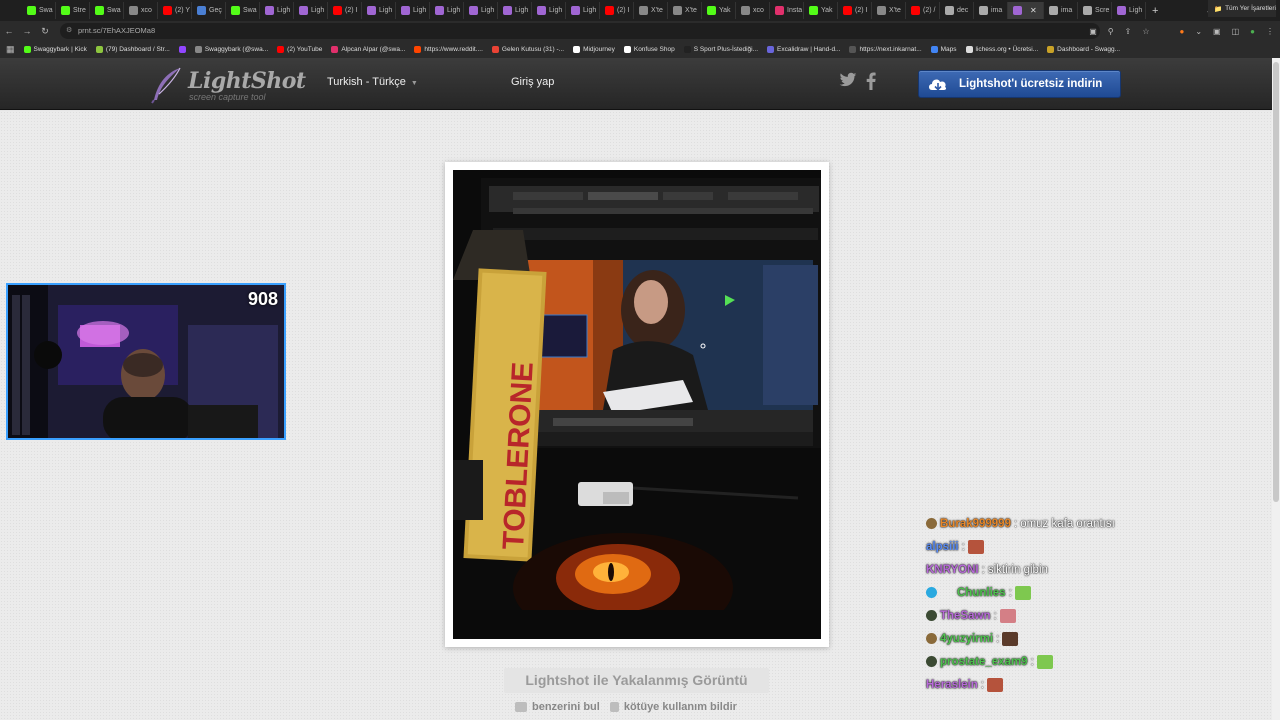 Image resolution: width=1280 pixels, height=720 pixels. Describe the element at coordinates (1093, 31) in the screenshot. I see `screenshot-icon: ▣` at that location.